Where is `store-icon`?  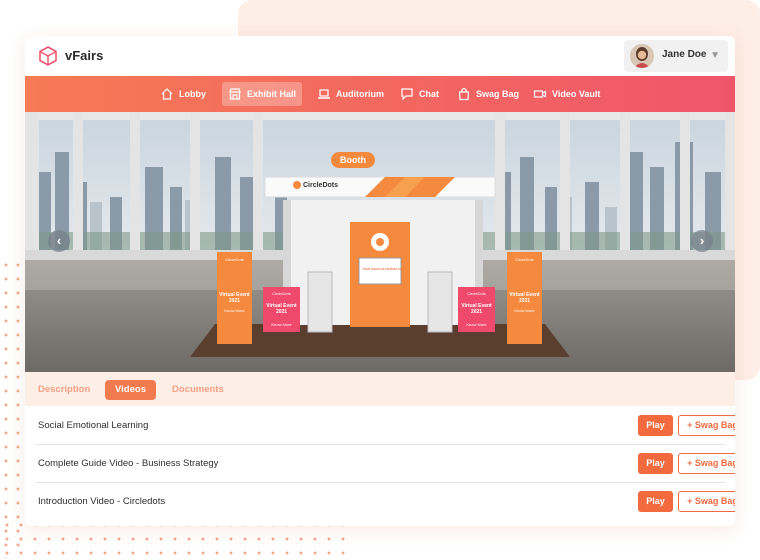
store-icon is located at coordinates (235, 94).